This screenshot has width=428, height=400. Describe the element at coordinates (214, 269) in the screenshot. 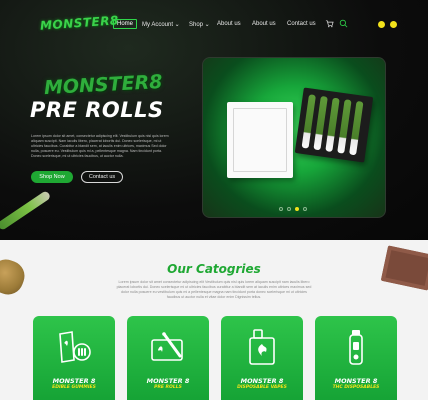

I see `categories-title: Our Catogries` at that location.